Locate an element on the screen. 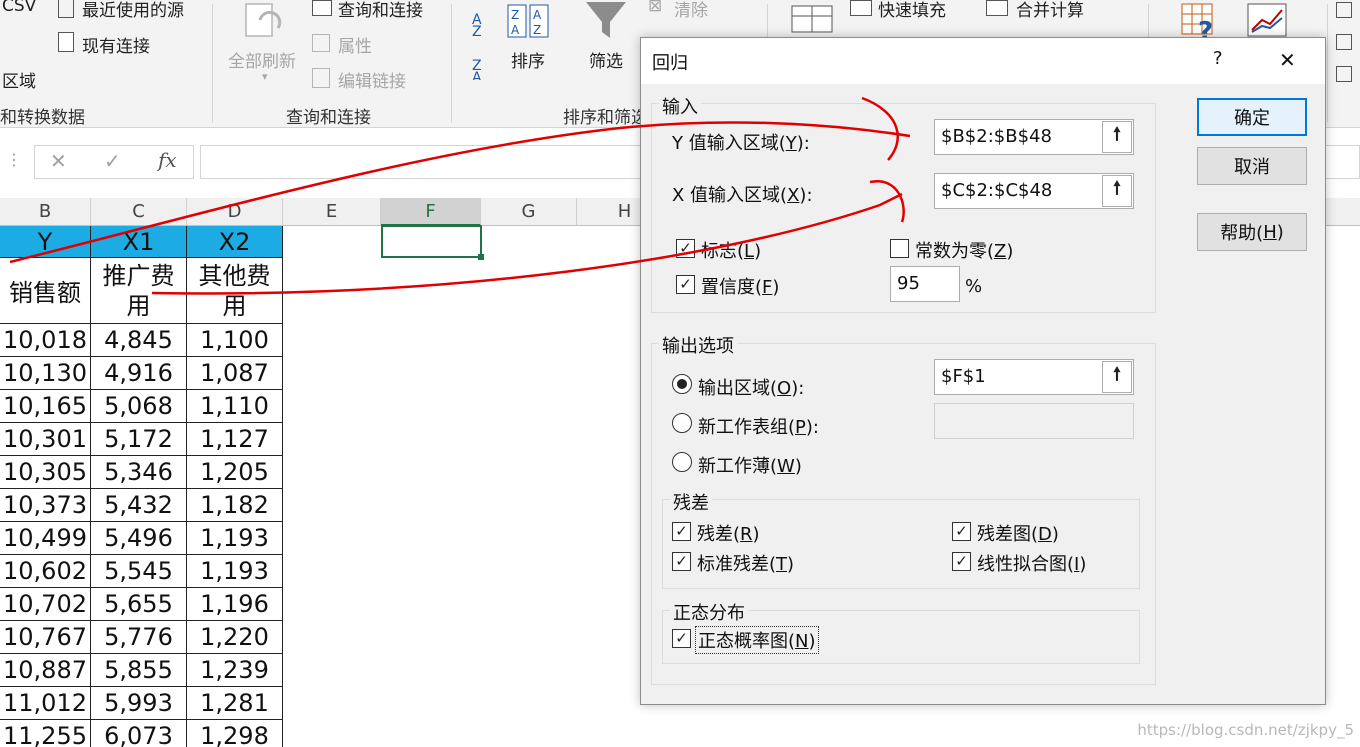  header-cell-x2: X2 is located at coordinates (235, 242).